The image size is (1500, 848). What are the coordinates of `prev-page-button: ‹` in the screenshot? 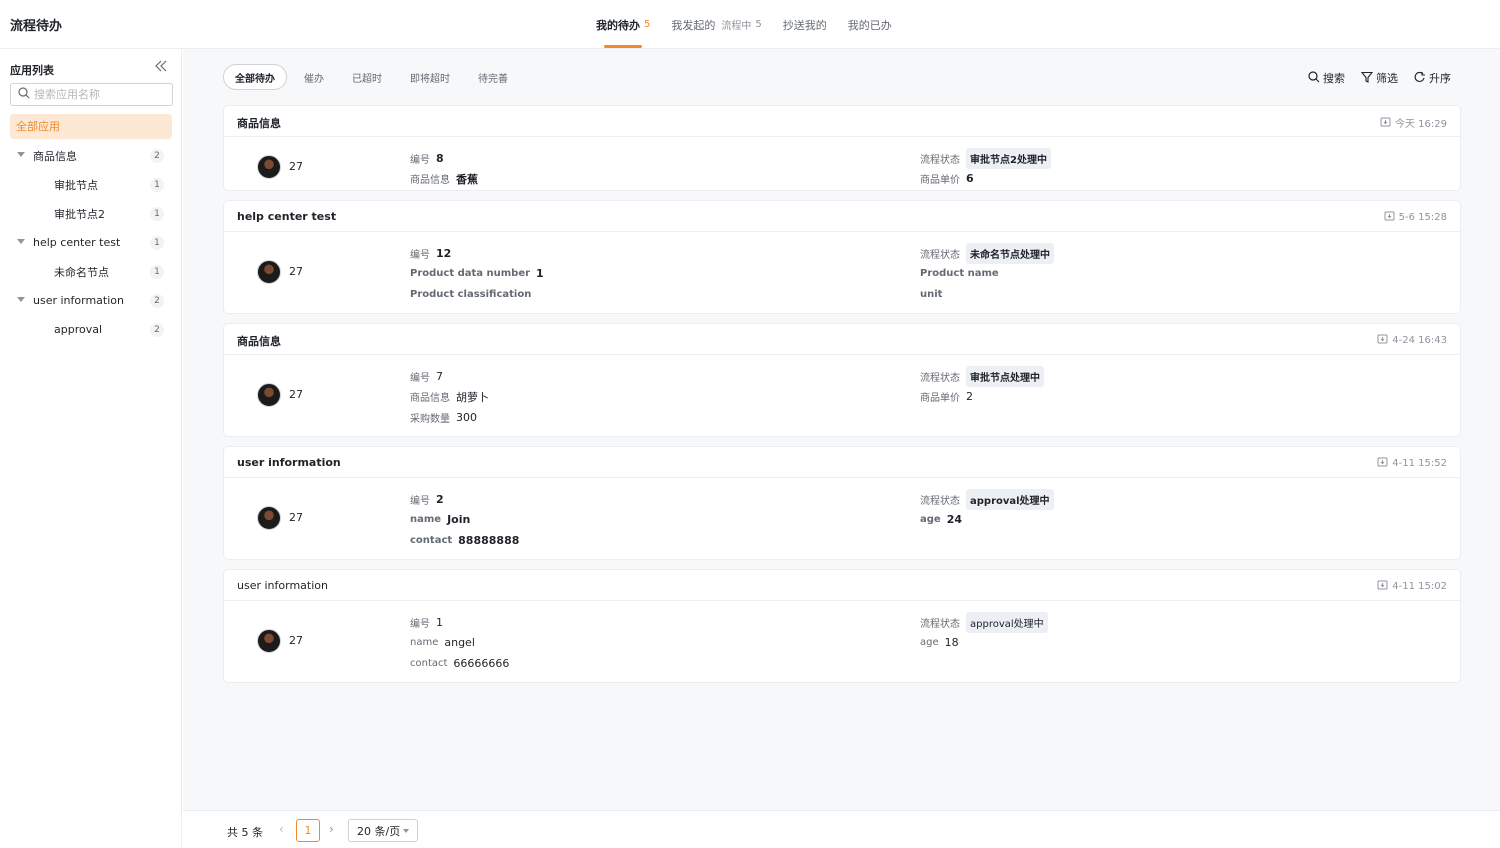 It's located at (281, 829).